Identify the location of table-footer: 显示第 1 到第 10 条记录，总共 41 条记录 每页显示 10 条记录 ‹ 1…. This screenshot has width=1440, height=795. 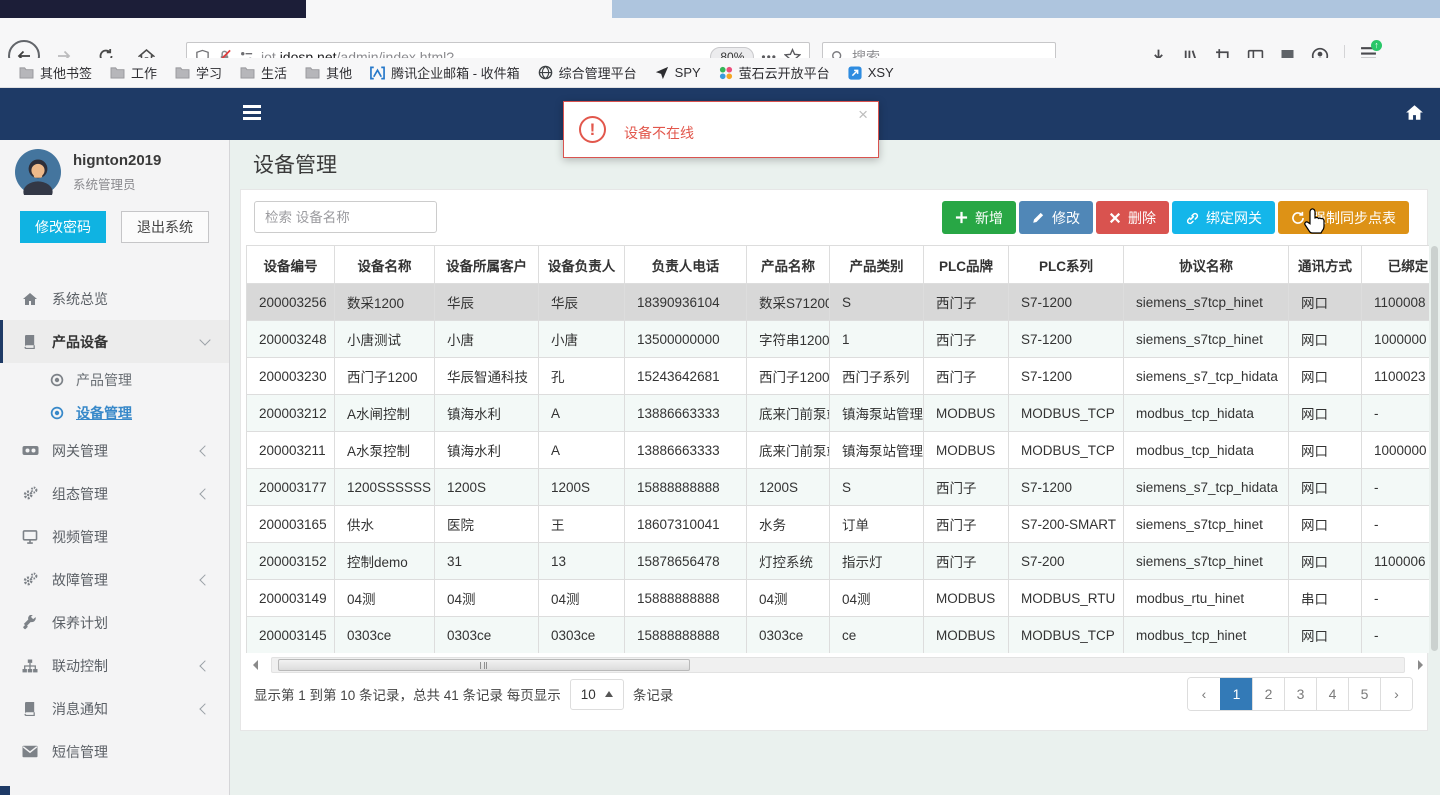
(834, 697).